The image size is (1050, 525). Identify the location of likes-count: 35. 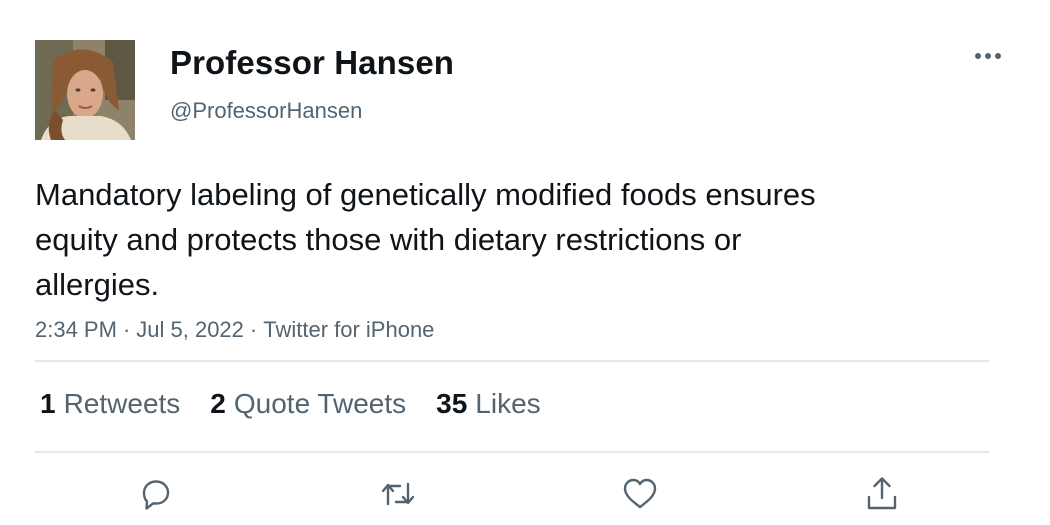
(452, 403).